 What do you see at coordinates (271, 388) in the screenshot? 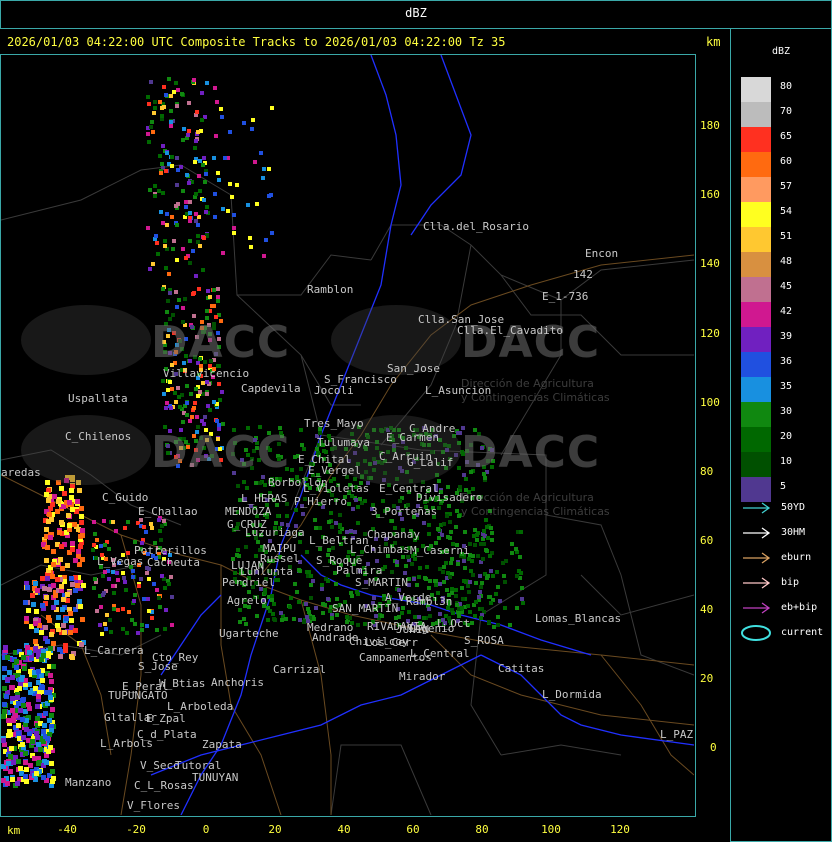
I see `place-label: Capdevila` at bounding box center [271, 388].